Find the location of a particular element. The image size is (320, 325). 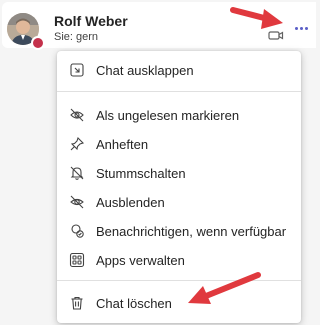

menu-item-label: Als ungelesen markieren is located at coordinates (168, 115).